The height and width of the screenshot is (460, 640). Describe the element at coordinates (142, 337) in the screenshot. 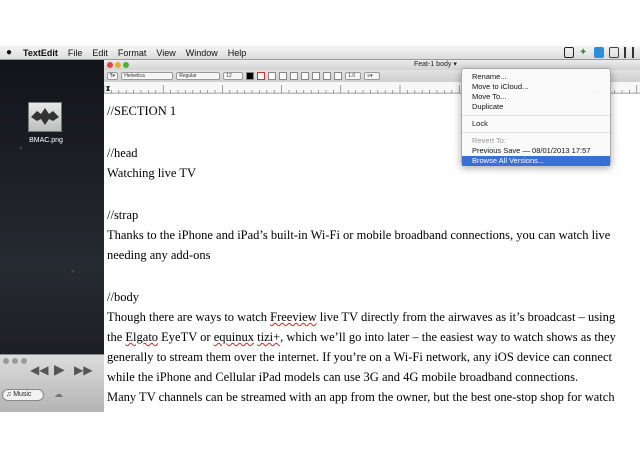

I see `misspelled-word: Elgato` at that location.